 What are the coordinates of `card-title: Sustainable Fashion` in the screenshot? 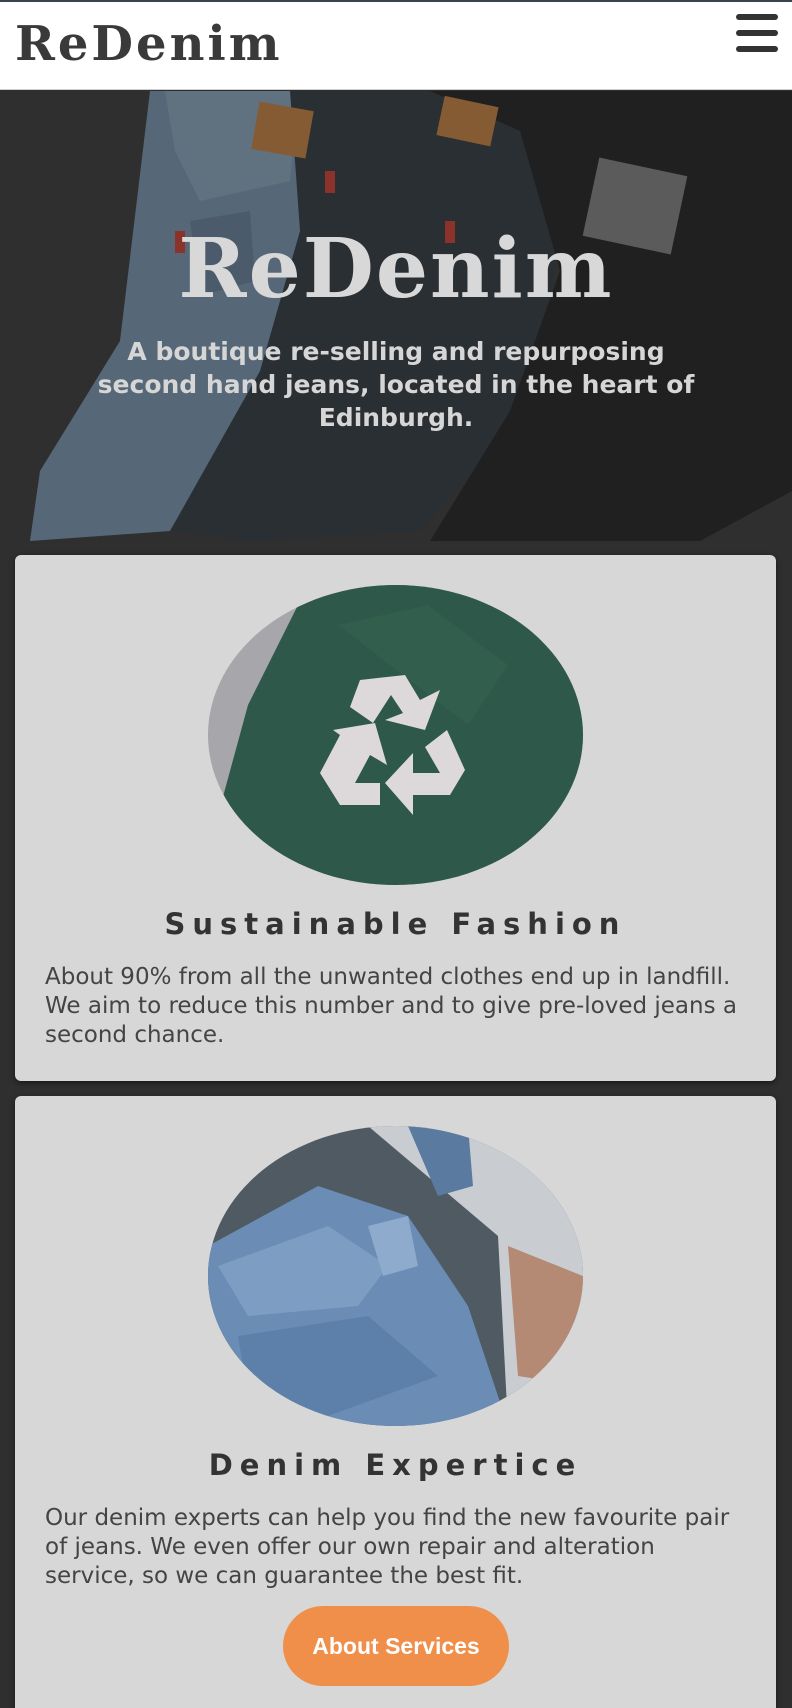 It's located at (395, 924).